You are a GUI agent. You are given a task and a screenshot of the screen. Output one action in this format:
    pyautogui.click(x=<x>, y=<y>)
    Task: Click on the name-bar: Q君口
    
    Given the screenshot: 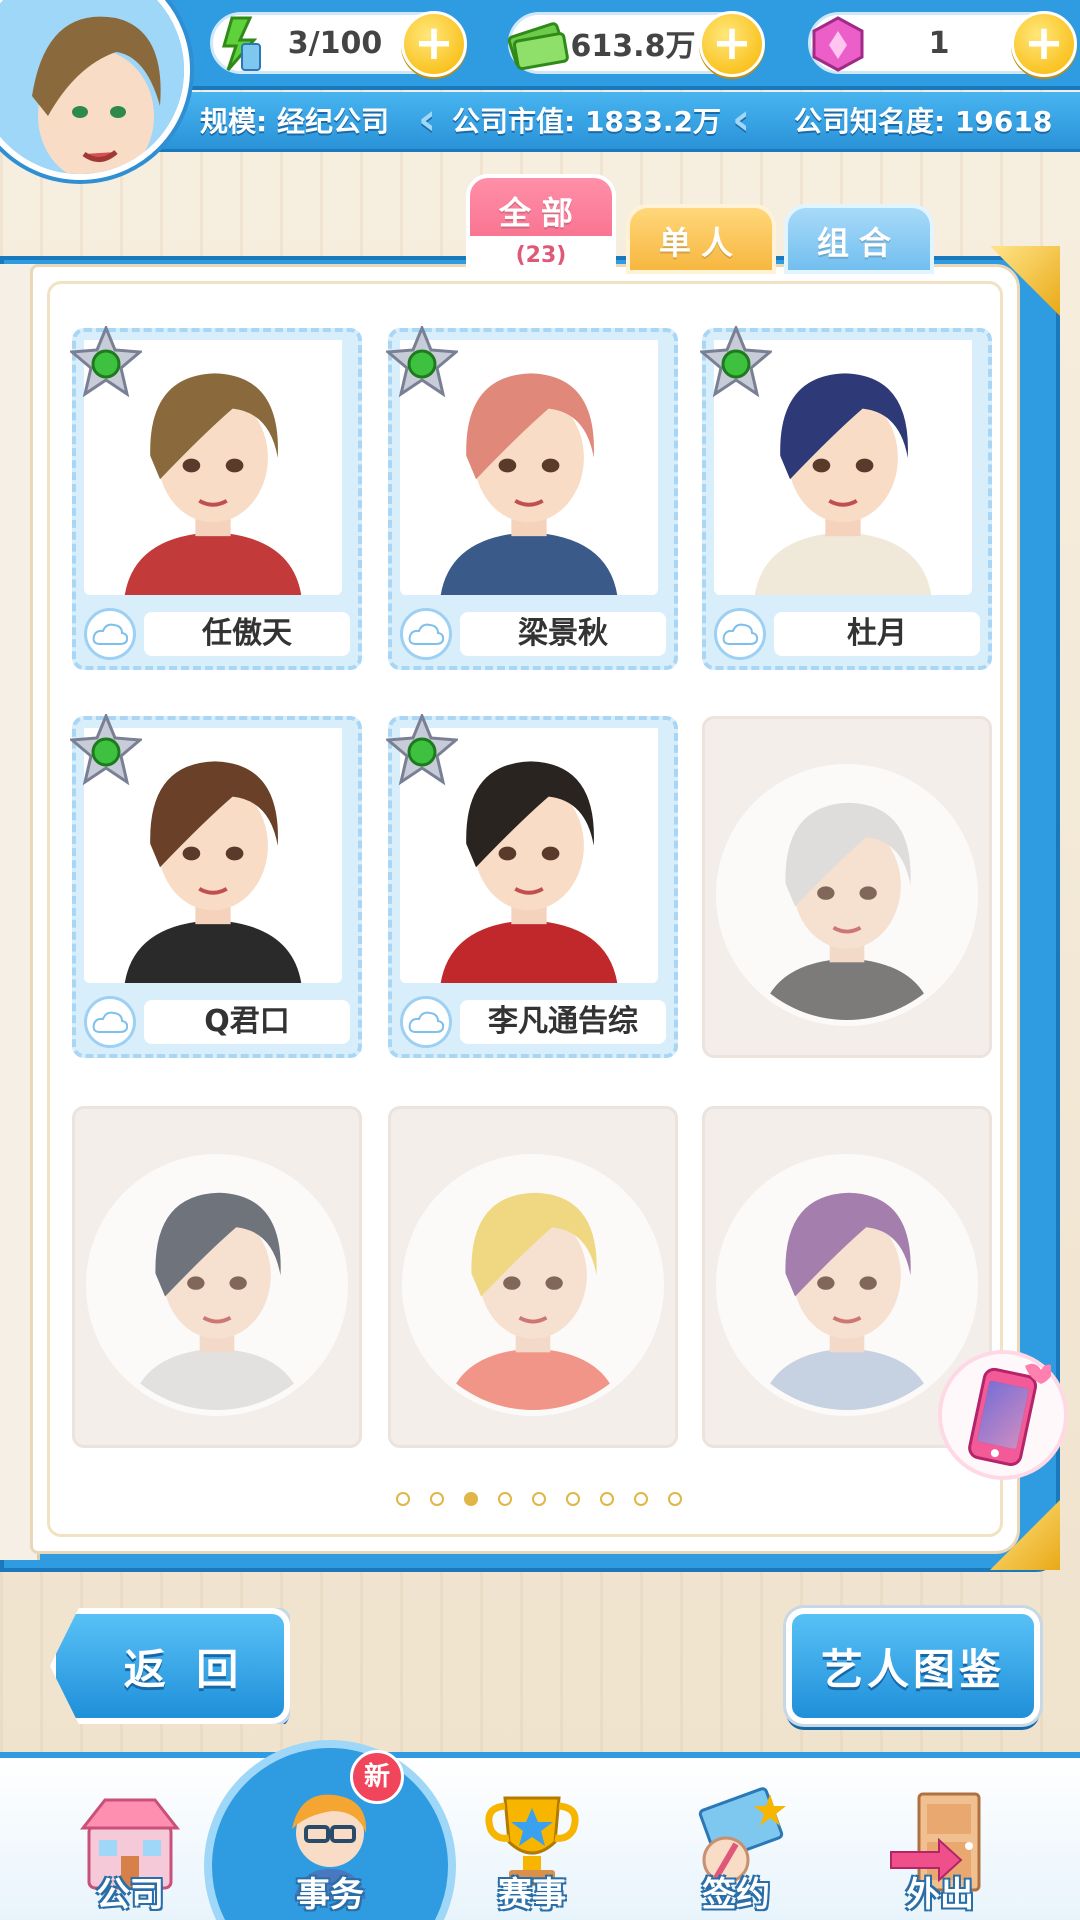 What is the action you would take?
    pyautogui.click(x=217, y=1022)
    